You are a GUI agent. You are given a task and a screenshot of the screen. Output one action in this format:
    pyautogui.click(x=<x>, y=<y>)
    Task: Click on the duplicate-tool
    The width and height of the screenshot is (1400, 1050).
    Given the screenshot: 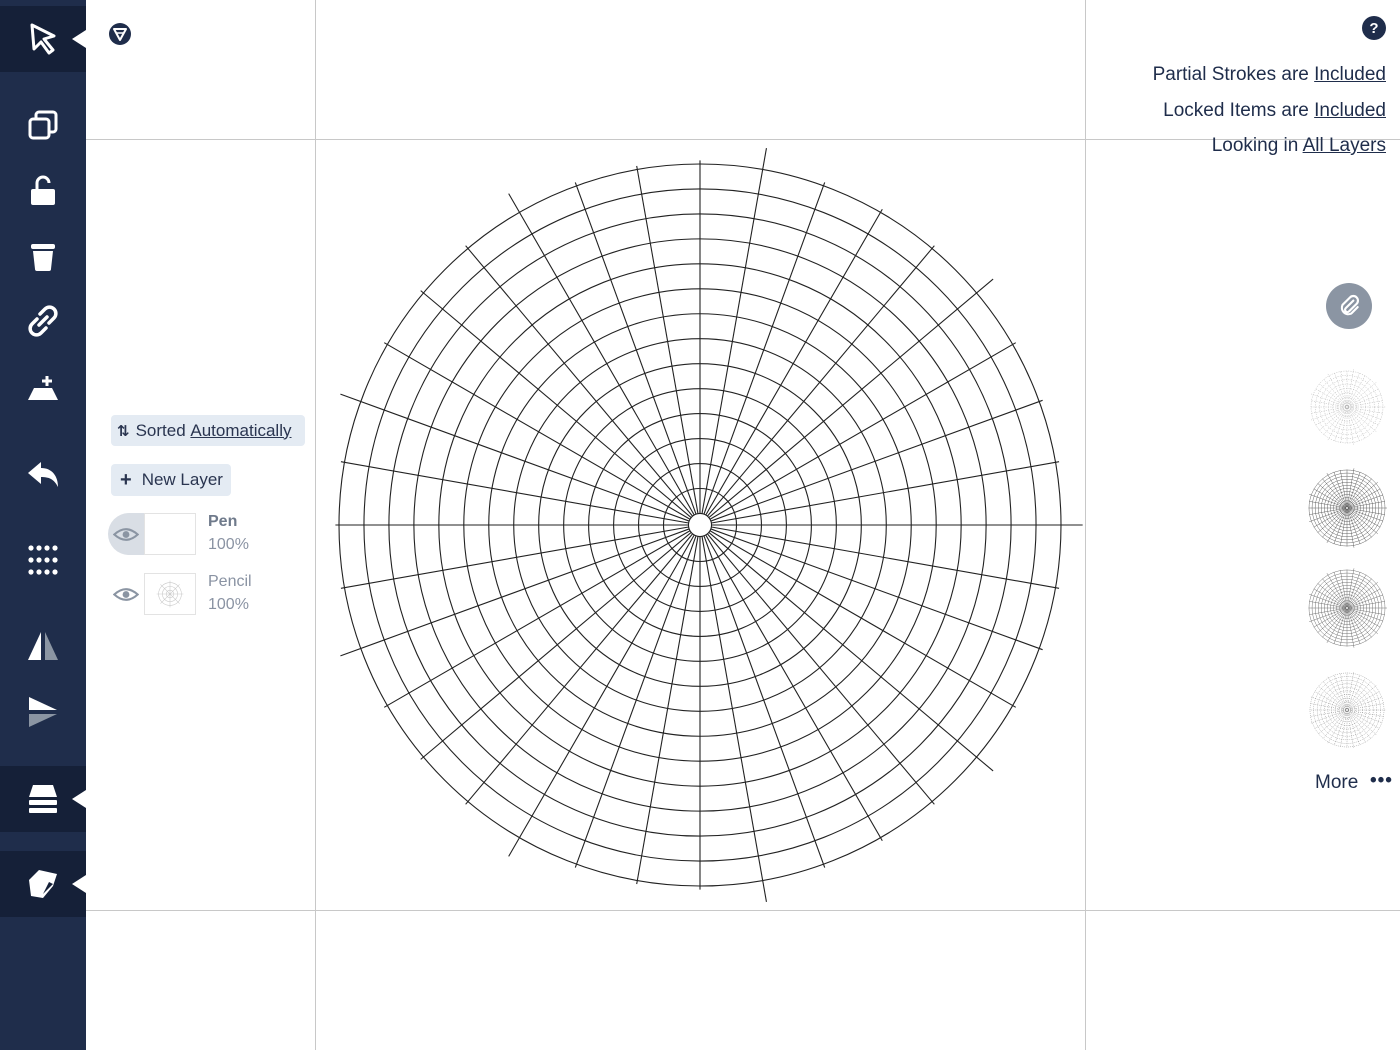 What is the action you would take?
    pyautogui.click(x=43, y=126)
    